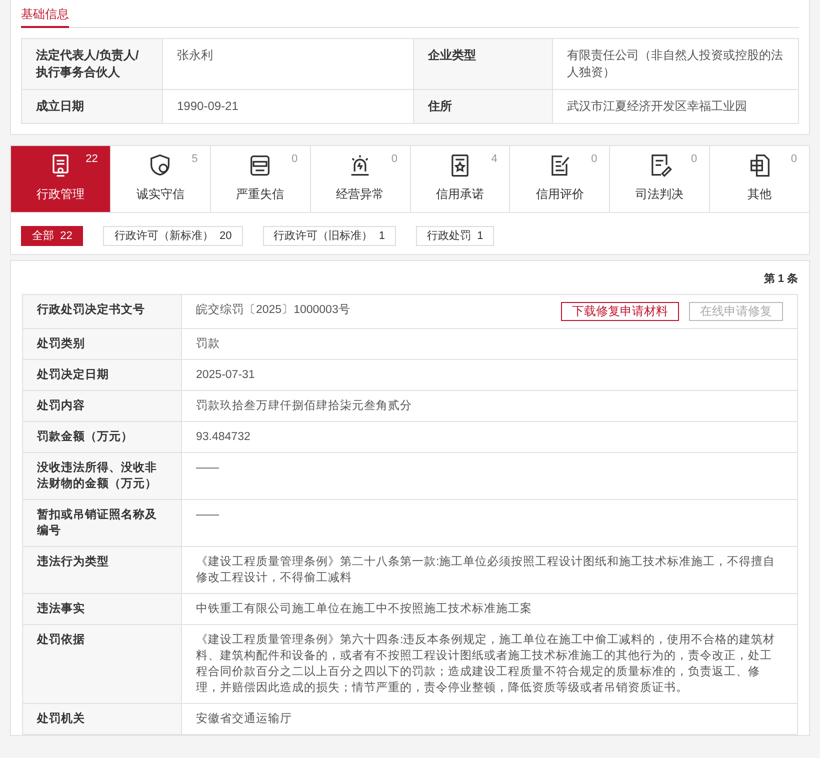  I want to click on count-label: 5, so click(195, 159).